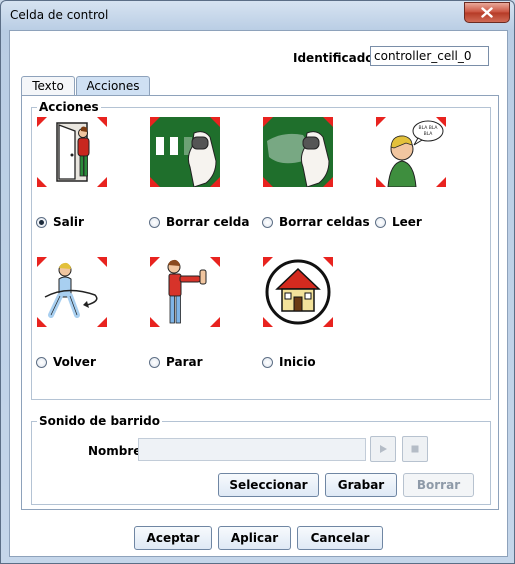 This screenshot has width=515, height=564. I want to click on go-back-picto-icon, so click(72, 292).